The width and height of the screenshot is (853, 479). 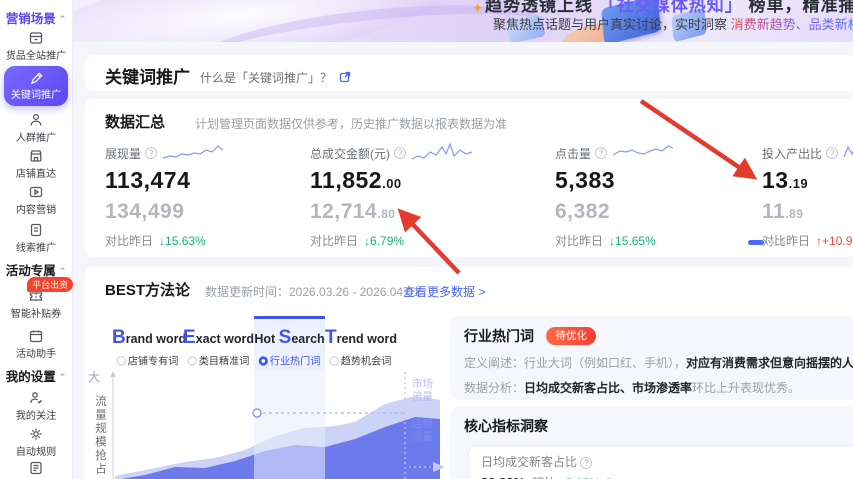 I want to click on banner-subline-highlight: 消费新趋势、品类新机会, so click(x=792, y=24).